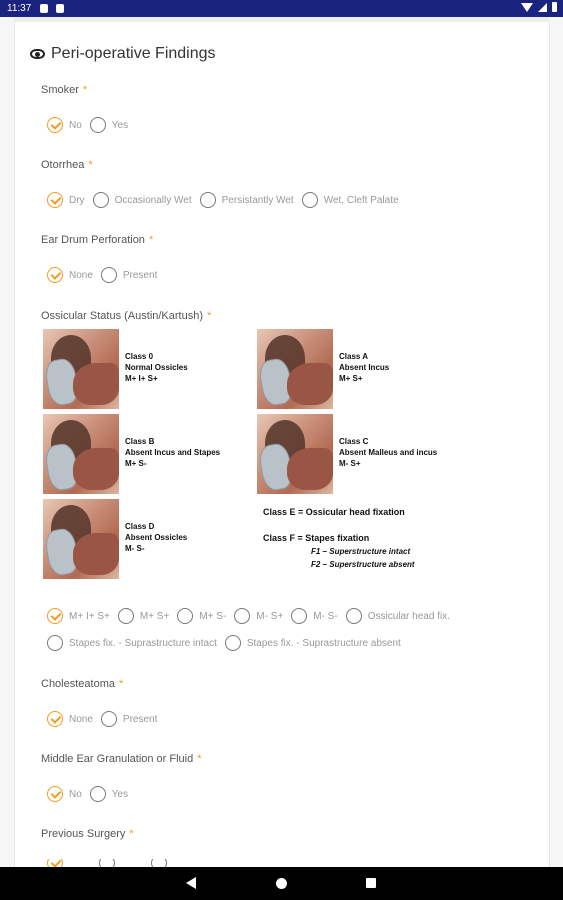 The width and height of the screenshot is (563, 900). Describe the element at coordinates (70, 719) in the screenshot. I see `cholesteatoma-option-none: None` at that location.